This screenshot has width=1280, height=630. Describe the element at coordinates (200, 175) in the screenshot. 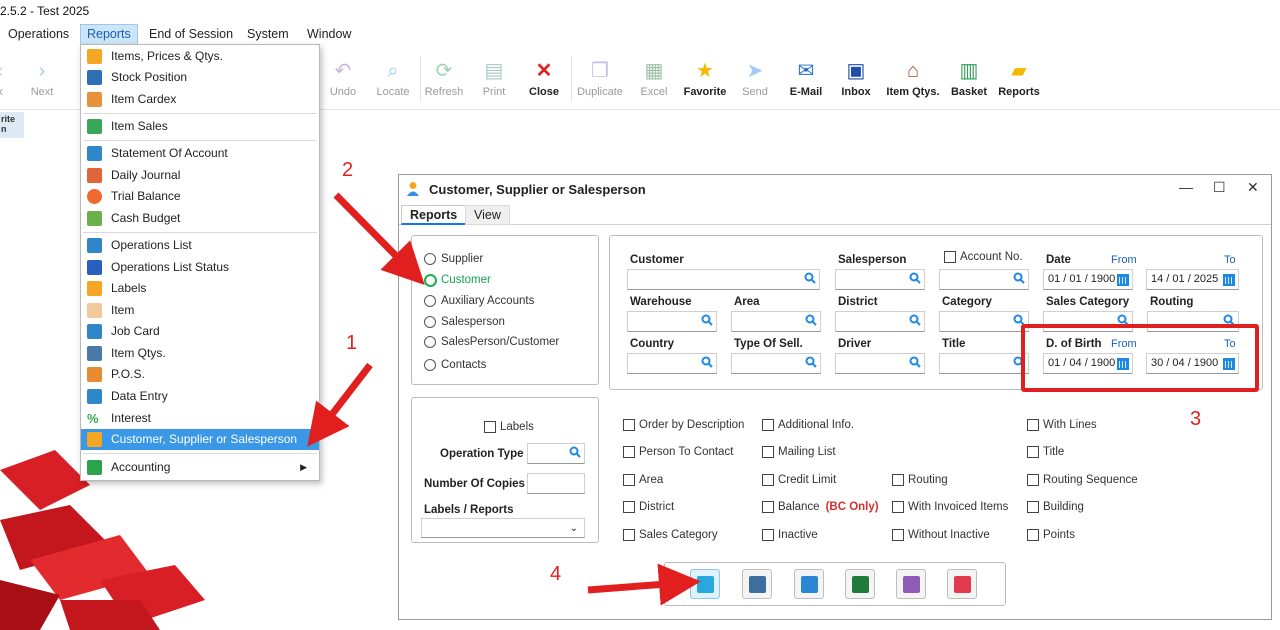

I see `dd-daily-journal: Daily Journal` at that location.